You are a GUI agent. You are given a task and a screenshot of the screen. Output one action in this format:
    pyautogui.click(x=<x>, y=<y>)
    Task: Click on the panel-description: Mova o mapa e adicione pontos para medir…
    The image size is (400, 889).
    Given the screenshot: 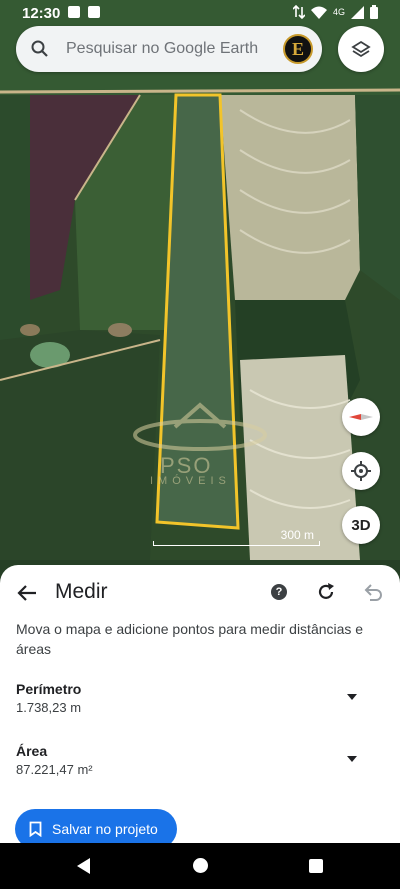 What is the action you would take?
    pyautogui.click(x=190, y=639)
    